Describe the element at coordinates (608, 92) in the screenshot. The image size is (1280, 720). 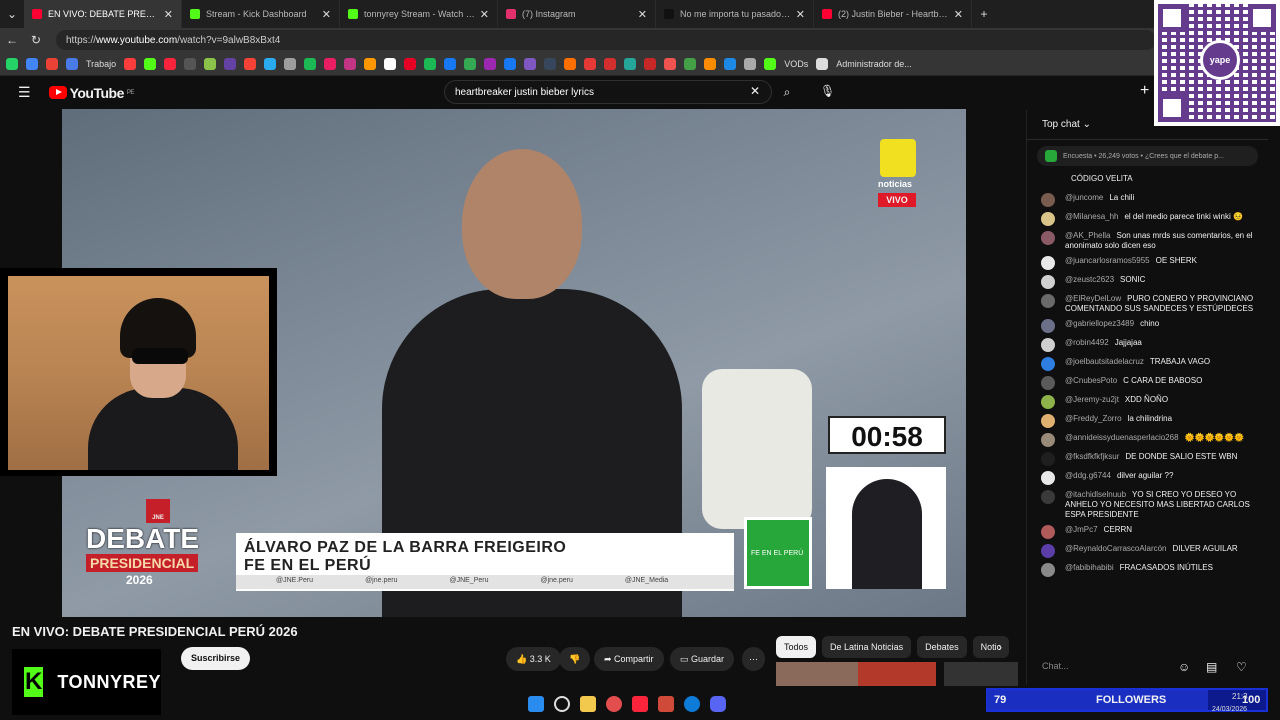
I see `search-input: heartbreaker justin bieber lyrics` at that location.